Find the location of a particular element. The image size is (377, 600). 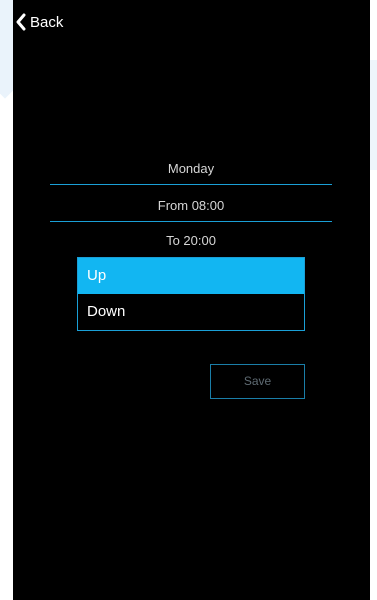

direction-option-list: Up Down is located at coordinates (191, 294).